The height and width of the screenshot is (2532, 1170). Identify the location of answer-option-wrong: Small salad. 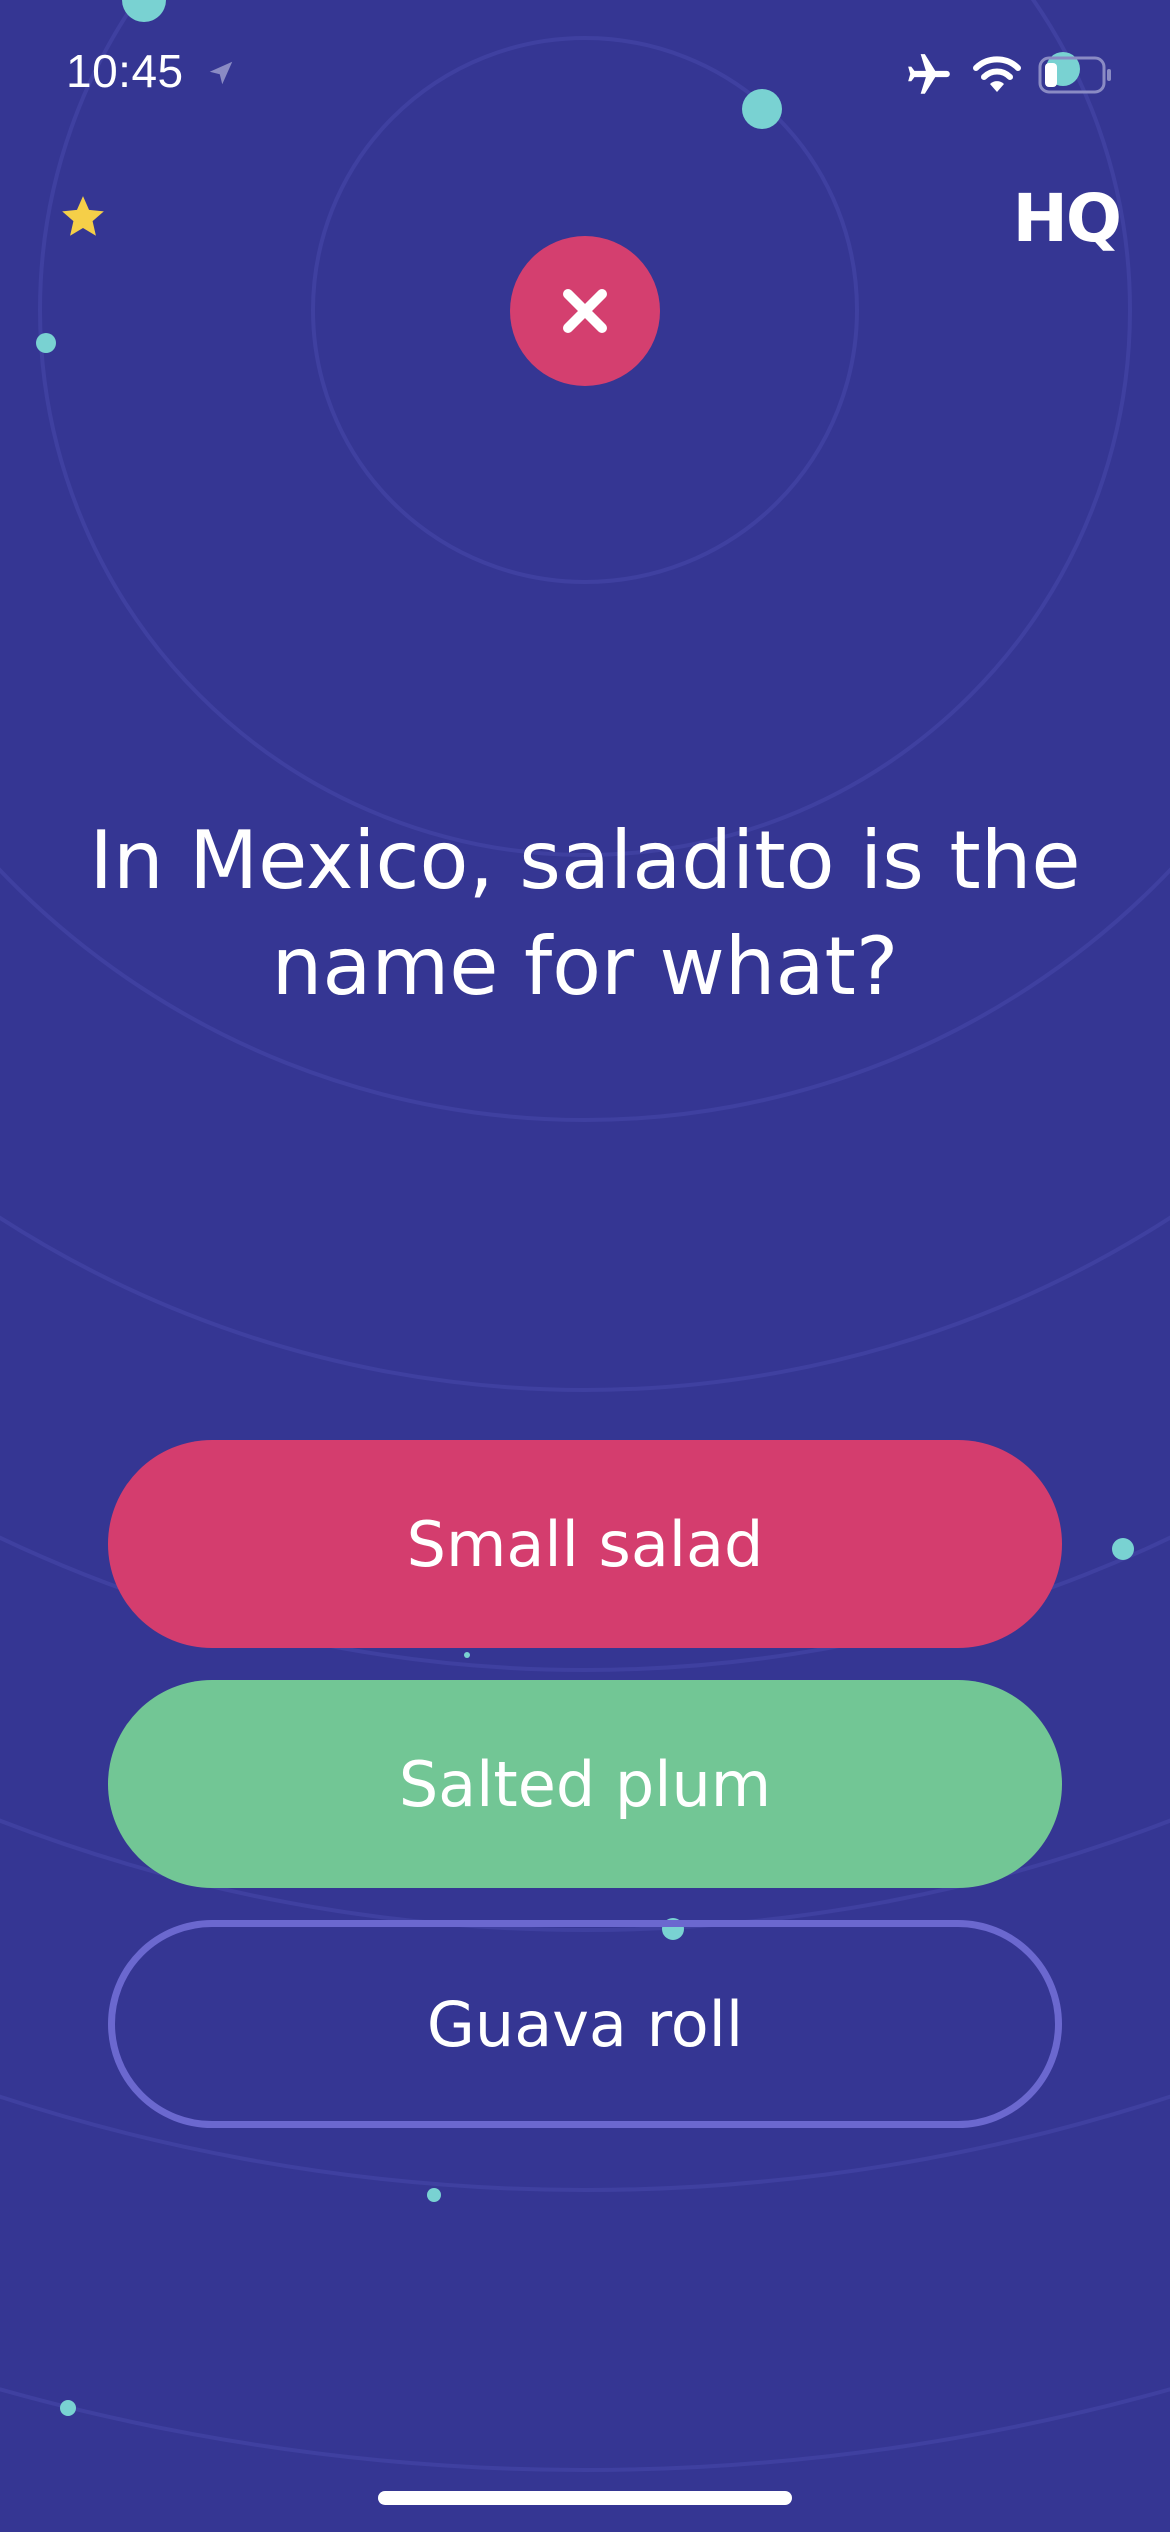
(585, 1544).